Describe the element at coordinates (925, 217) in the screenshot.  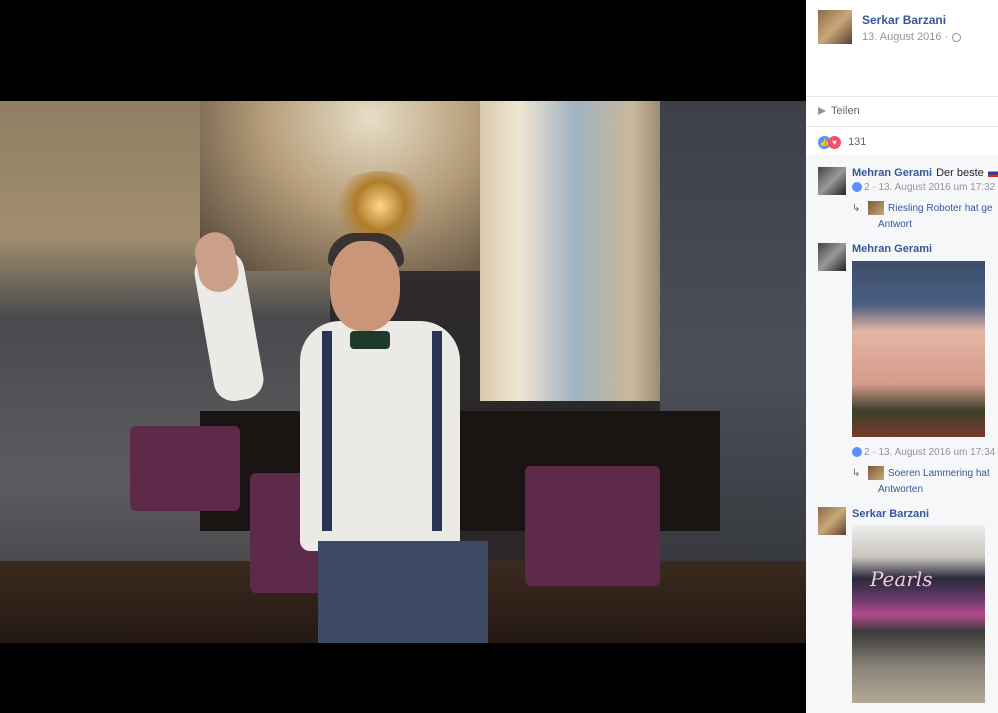
I see `view-replies-link: ↳ Riesling Roboter hat ge Antwort` at that location.